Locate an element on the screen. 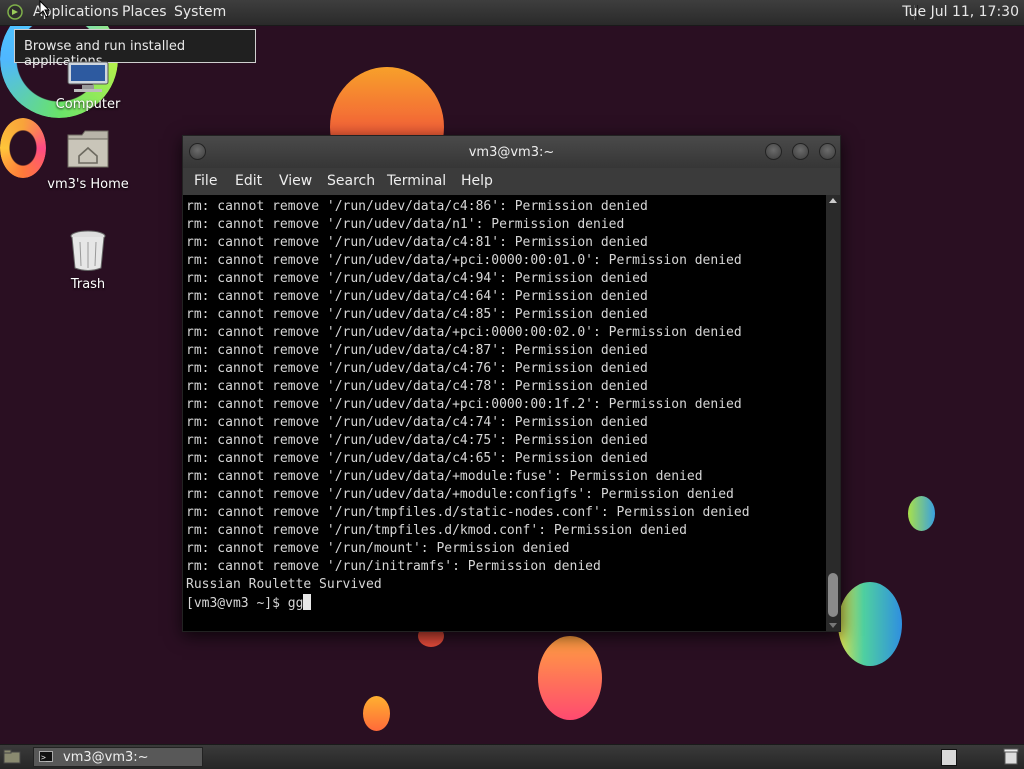  trash-applet-icon is located at coordinates (1011, 756).